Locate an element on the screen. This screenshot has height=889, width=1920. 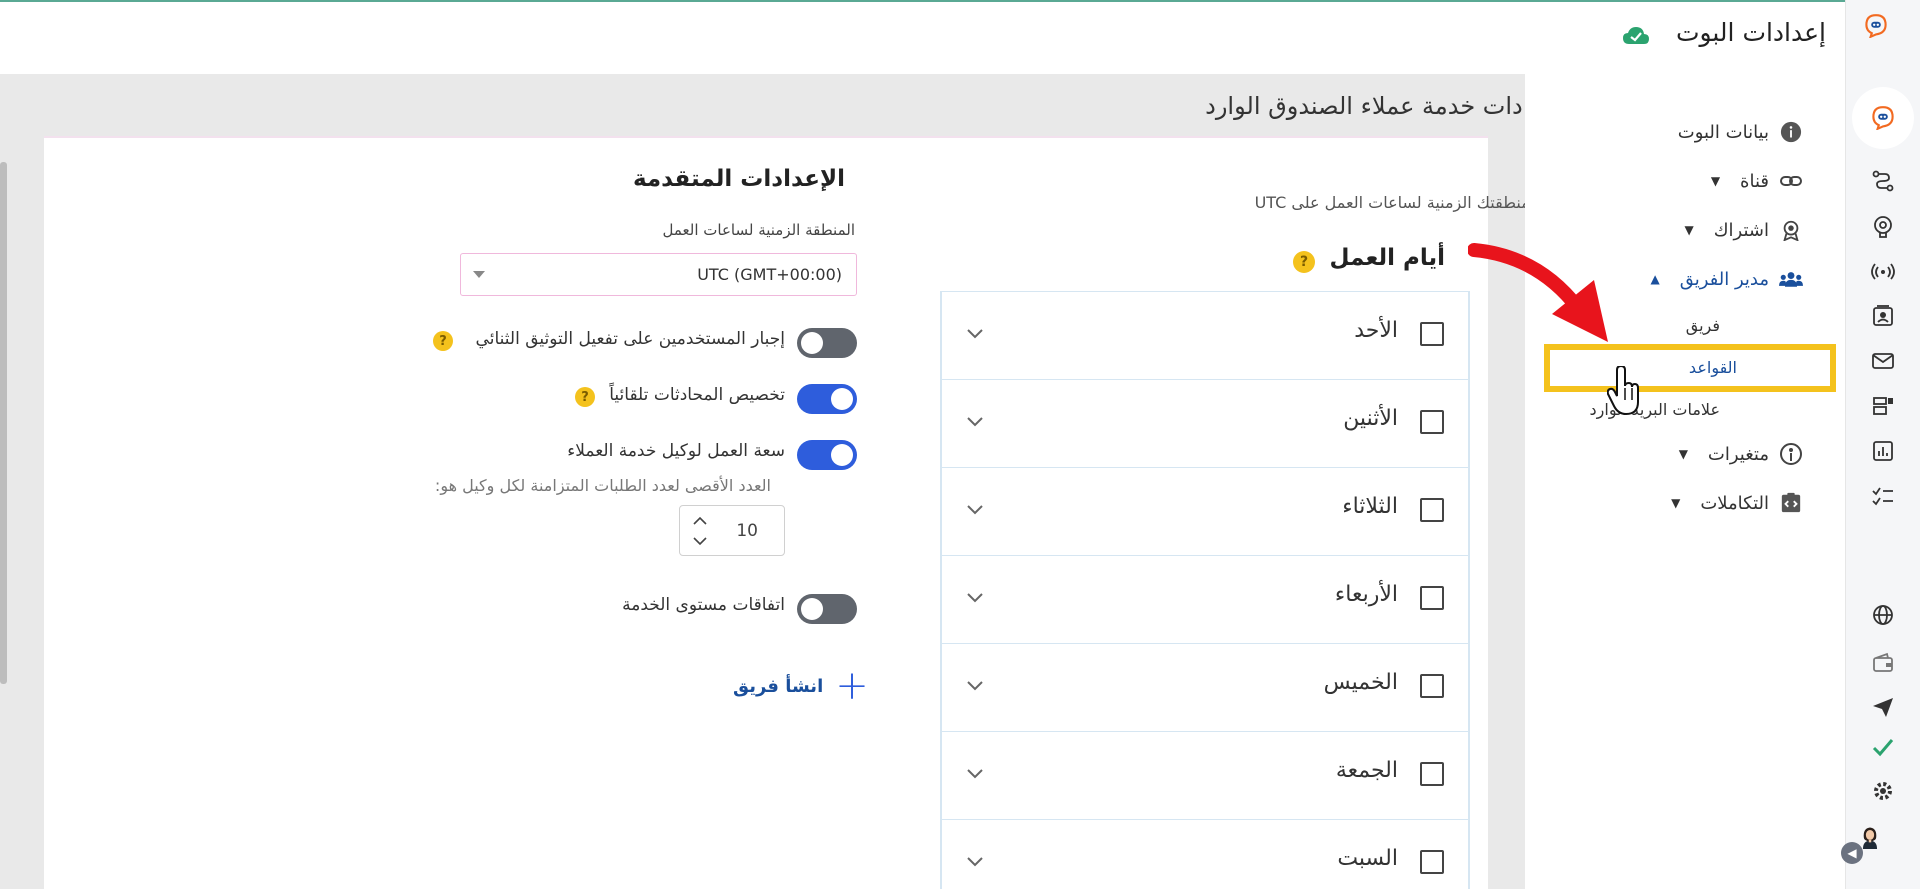
create-team-button: + انشأ فريق is located at coordinates (801, 686).